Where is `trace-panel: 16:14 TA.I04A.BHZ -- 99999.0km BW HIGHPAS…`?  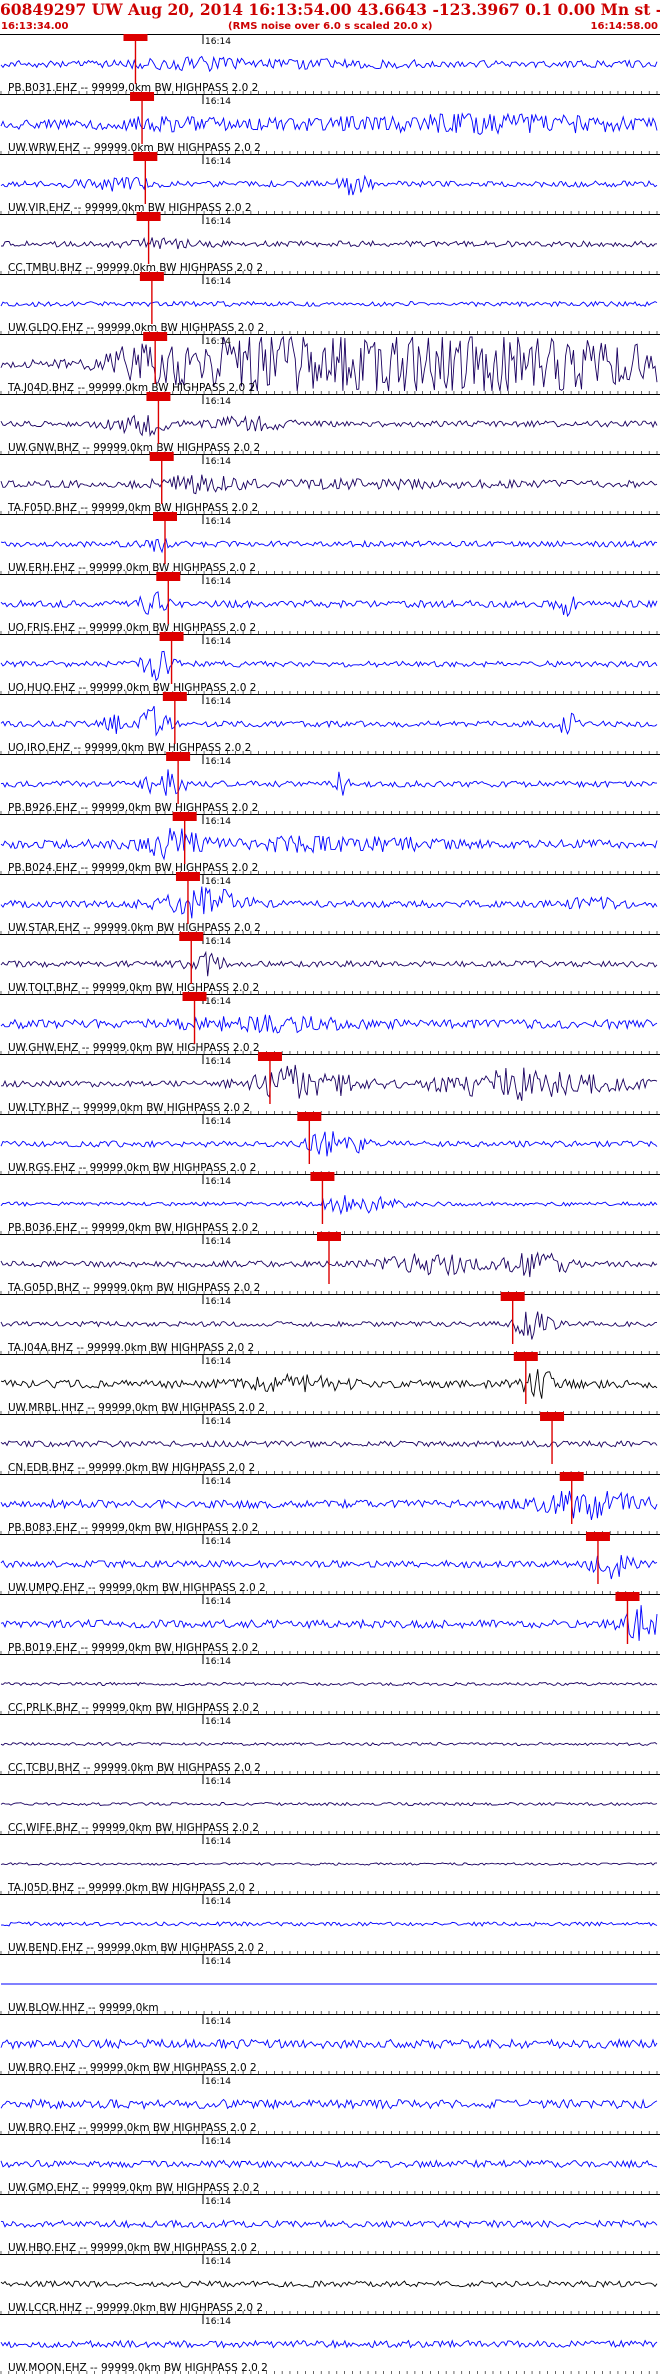
trace-panel: 16:14 TA.I04A.BHZ -- 99999.0km BW HIGHPAS… is located at coordinates (330, 1323).